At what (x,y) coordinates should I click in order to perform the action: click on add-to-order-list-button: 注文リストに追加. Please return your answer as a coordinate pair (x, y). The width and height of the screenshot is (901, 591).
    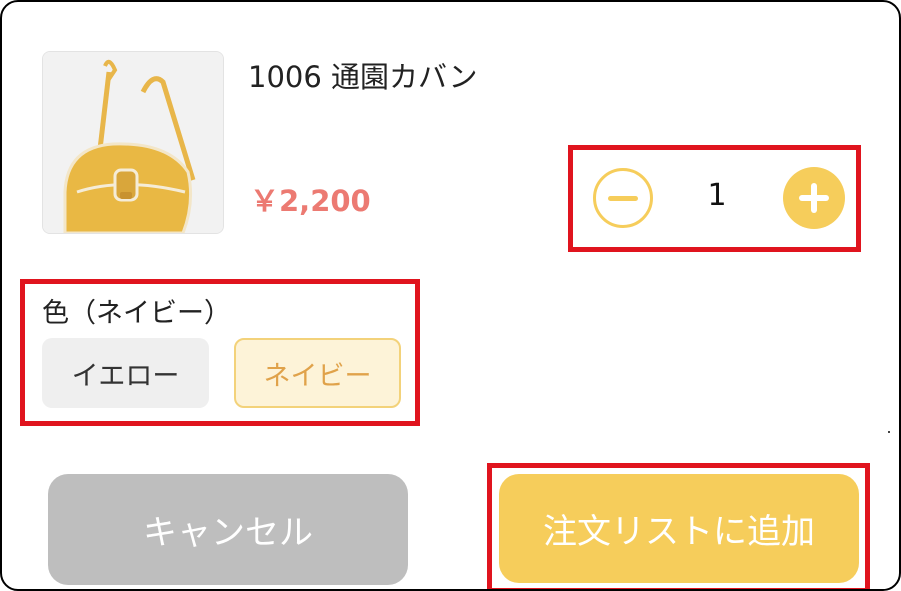
    Looking at the image, I should click on (679, 528).